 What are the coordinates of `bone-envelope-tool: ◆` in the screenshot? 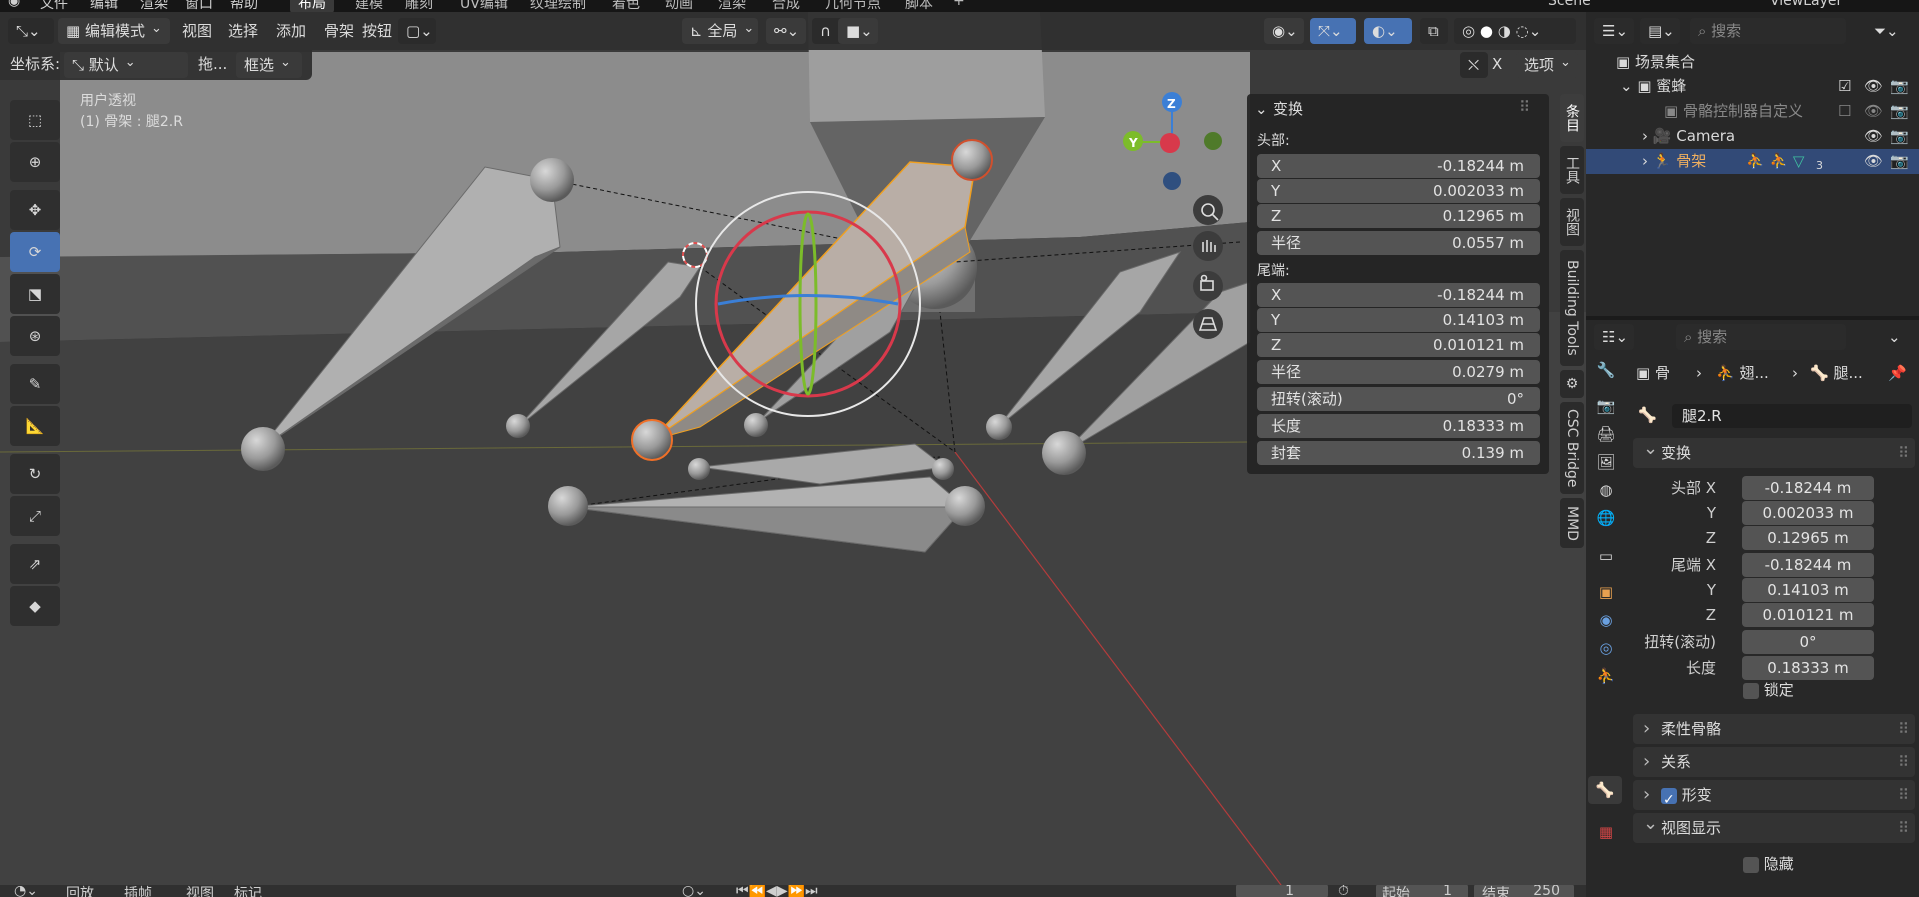 It's located at (35, 606).